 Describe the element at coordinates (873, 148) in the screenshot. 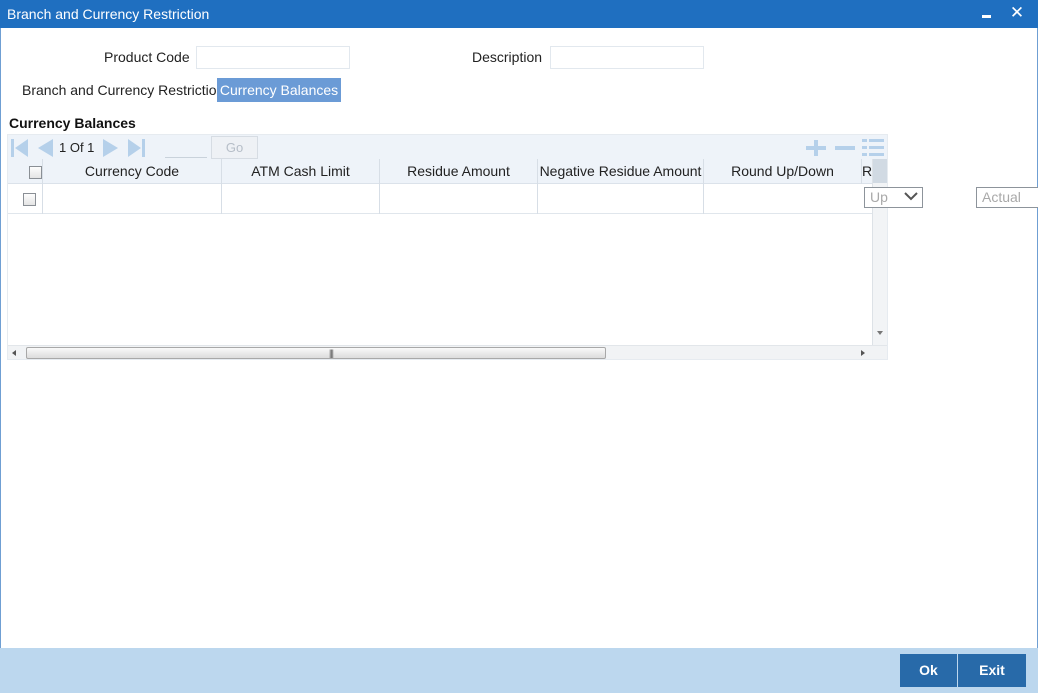

I see `single-view-icon` at that location.